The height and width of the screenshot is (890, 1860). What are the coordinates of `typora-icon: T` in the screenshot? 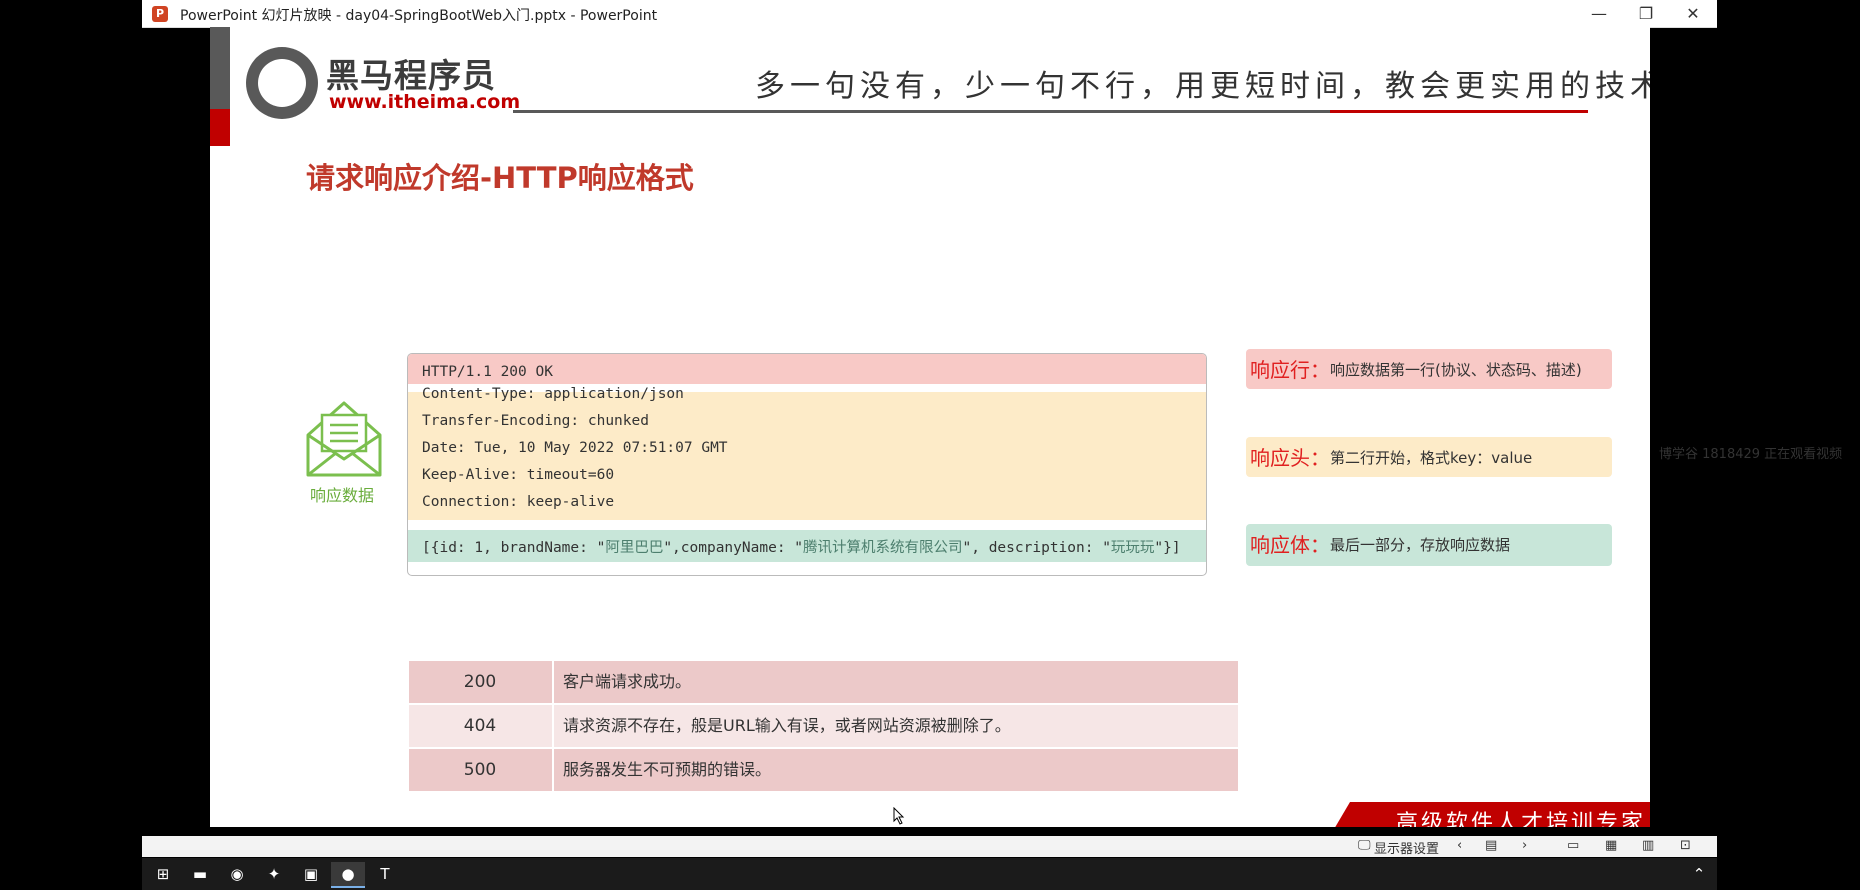 It's located at (385, 874).